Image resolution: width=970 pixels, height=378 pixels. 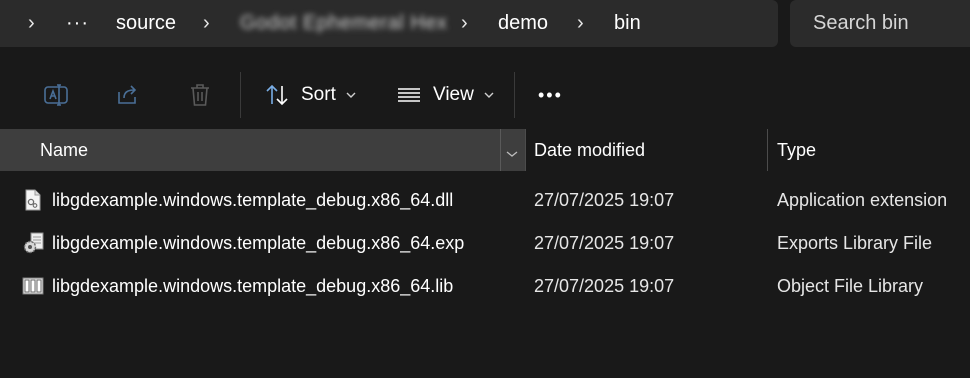 I want to click on search-input: Search bin, so click(x=880, y=23).